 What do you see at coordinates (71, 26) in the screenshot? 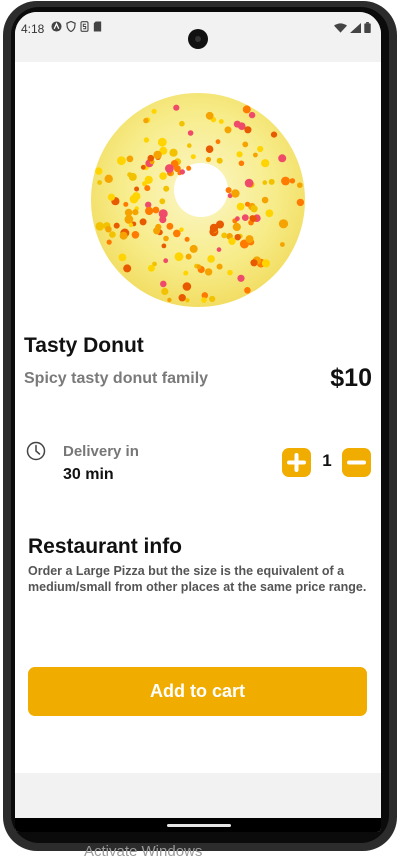
I see `shield-icon` at bounding box center [71, 26].